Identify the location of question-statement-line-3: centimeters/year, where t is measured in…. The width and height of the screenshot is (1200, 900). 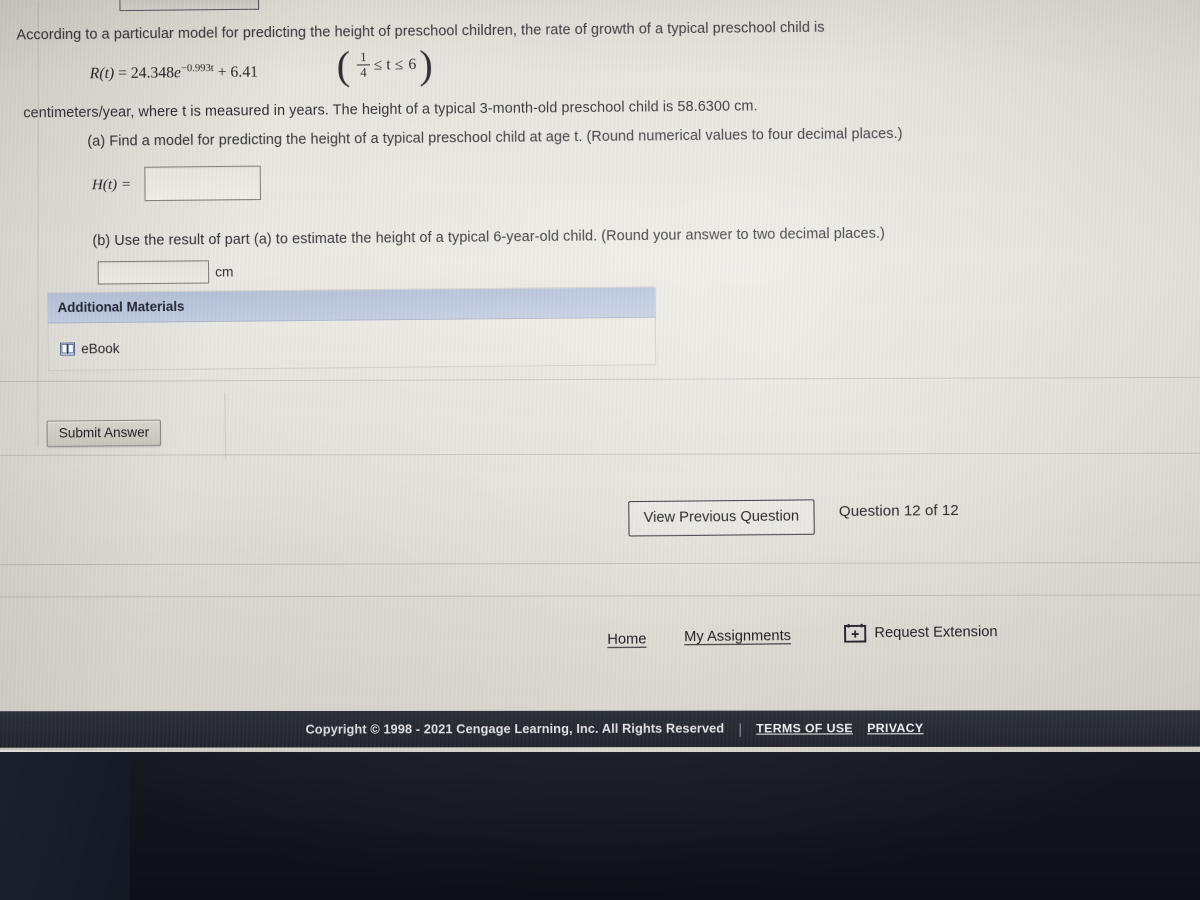
(390, 110).